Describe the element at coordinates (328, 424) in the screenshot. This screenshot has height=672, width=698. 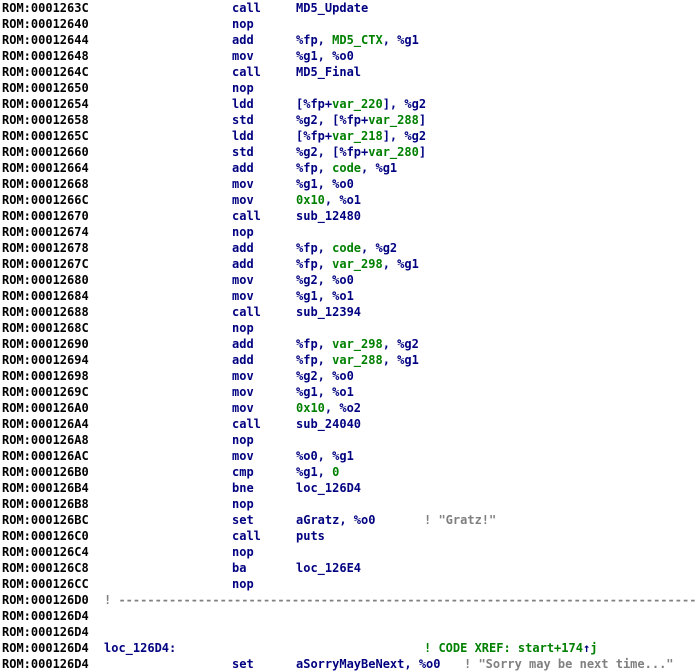
I see `operands: sub_24040` at that location.